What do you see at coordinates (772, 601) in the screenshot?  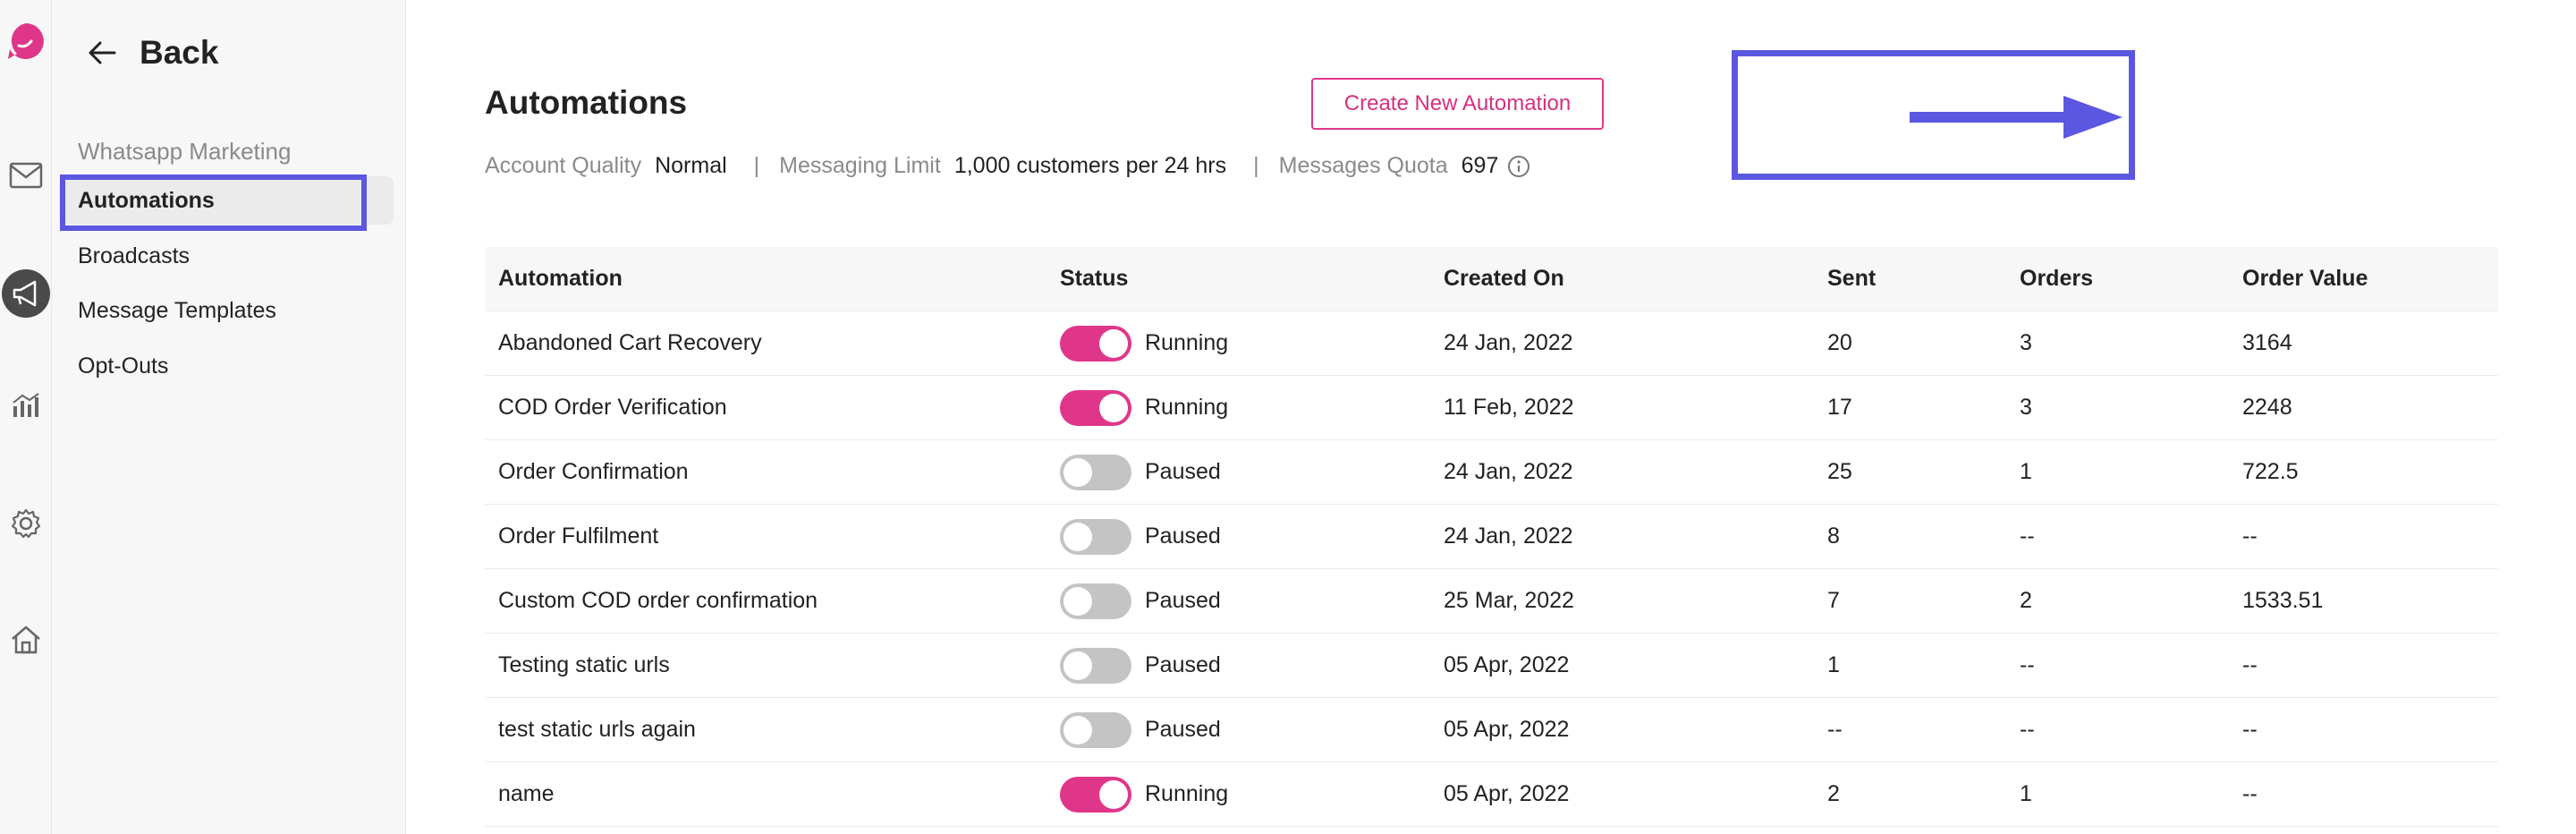 I see `automation-name: Custom COD order confirmation` at bounding box center [772, 601].